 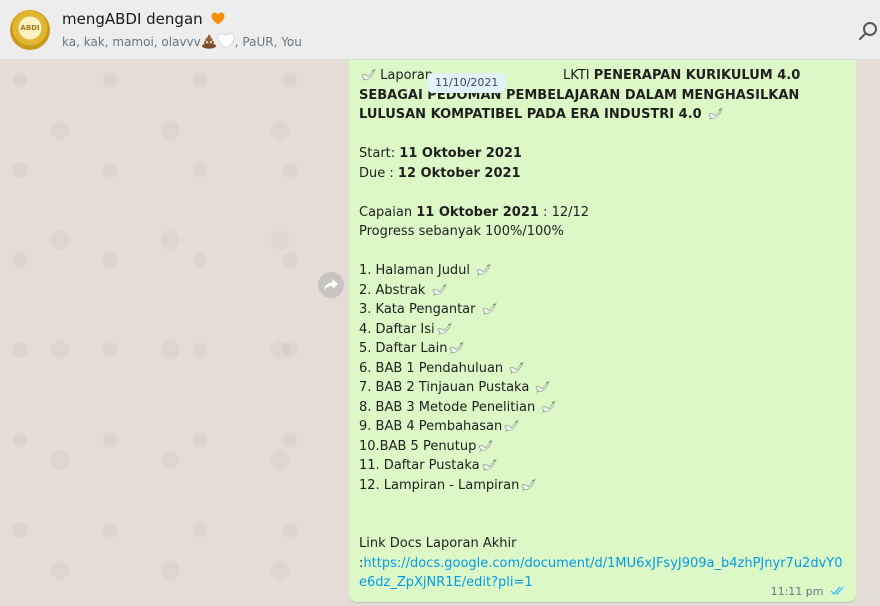 I want to click on checklist-item-label: 12. Lampiran - Lampiran, so click(x=439, y=485).